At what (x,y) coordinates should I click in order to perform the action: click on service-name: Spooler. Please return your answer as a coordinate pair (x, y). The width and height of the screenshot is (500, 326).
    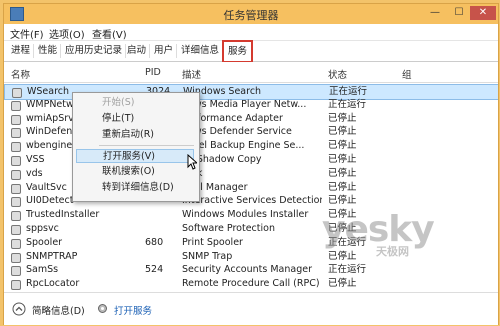
    Looking at the image, I should click on (44, 242).